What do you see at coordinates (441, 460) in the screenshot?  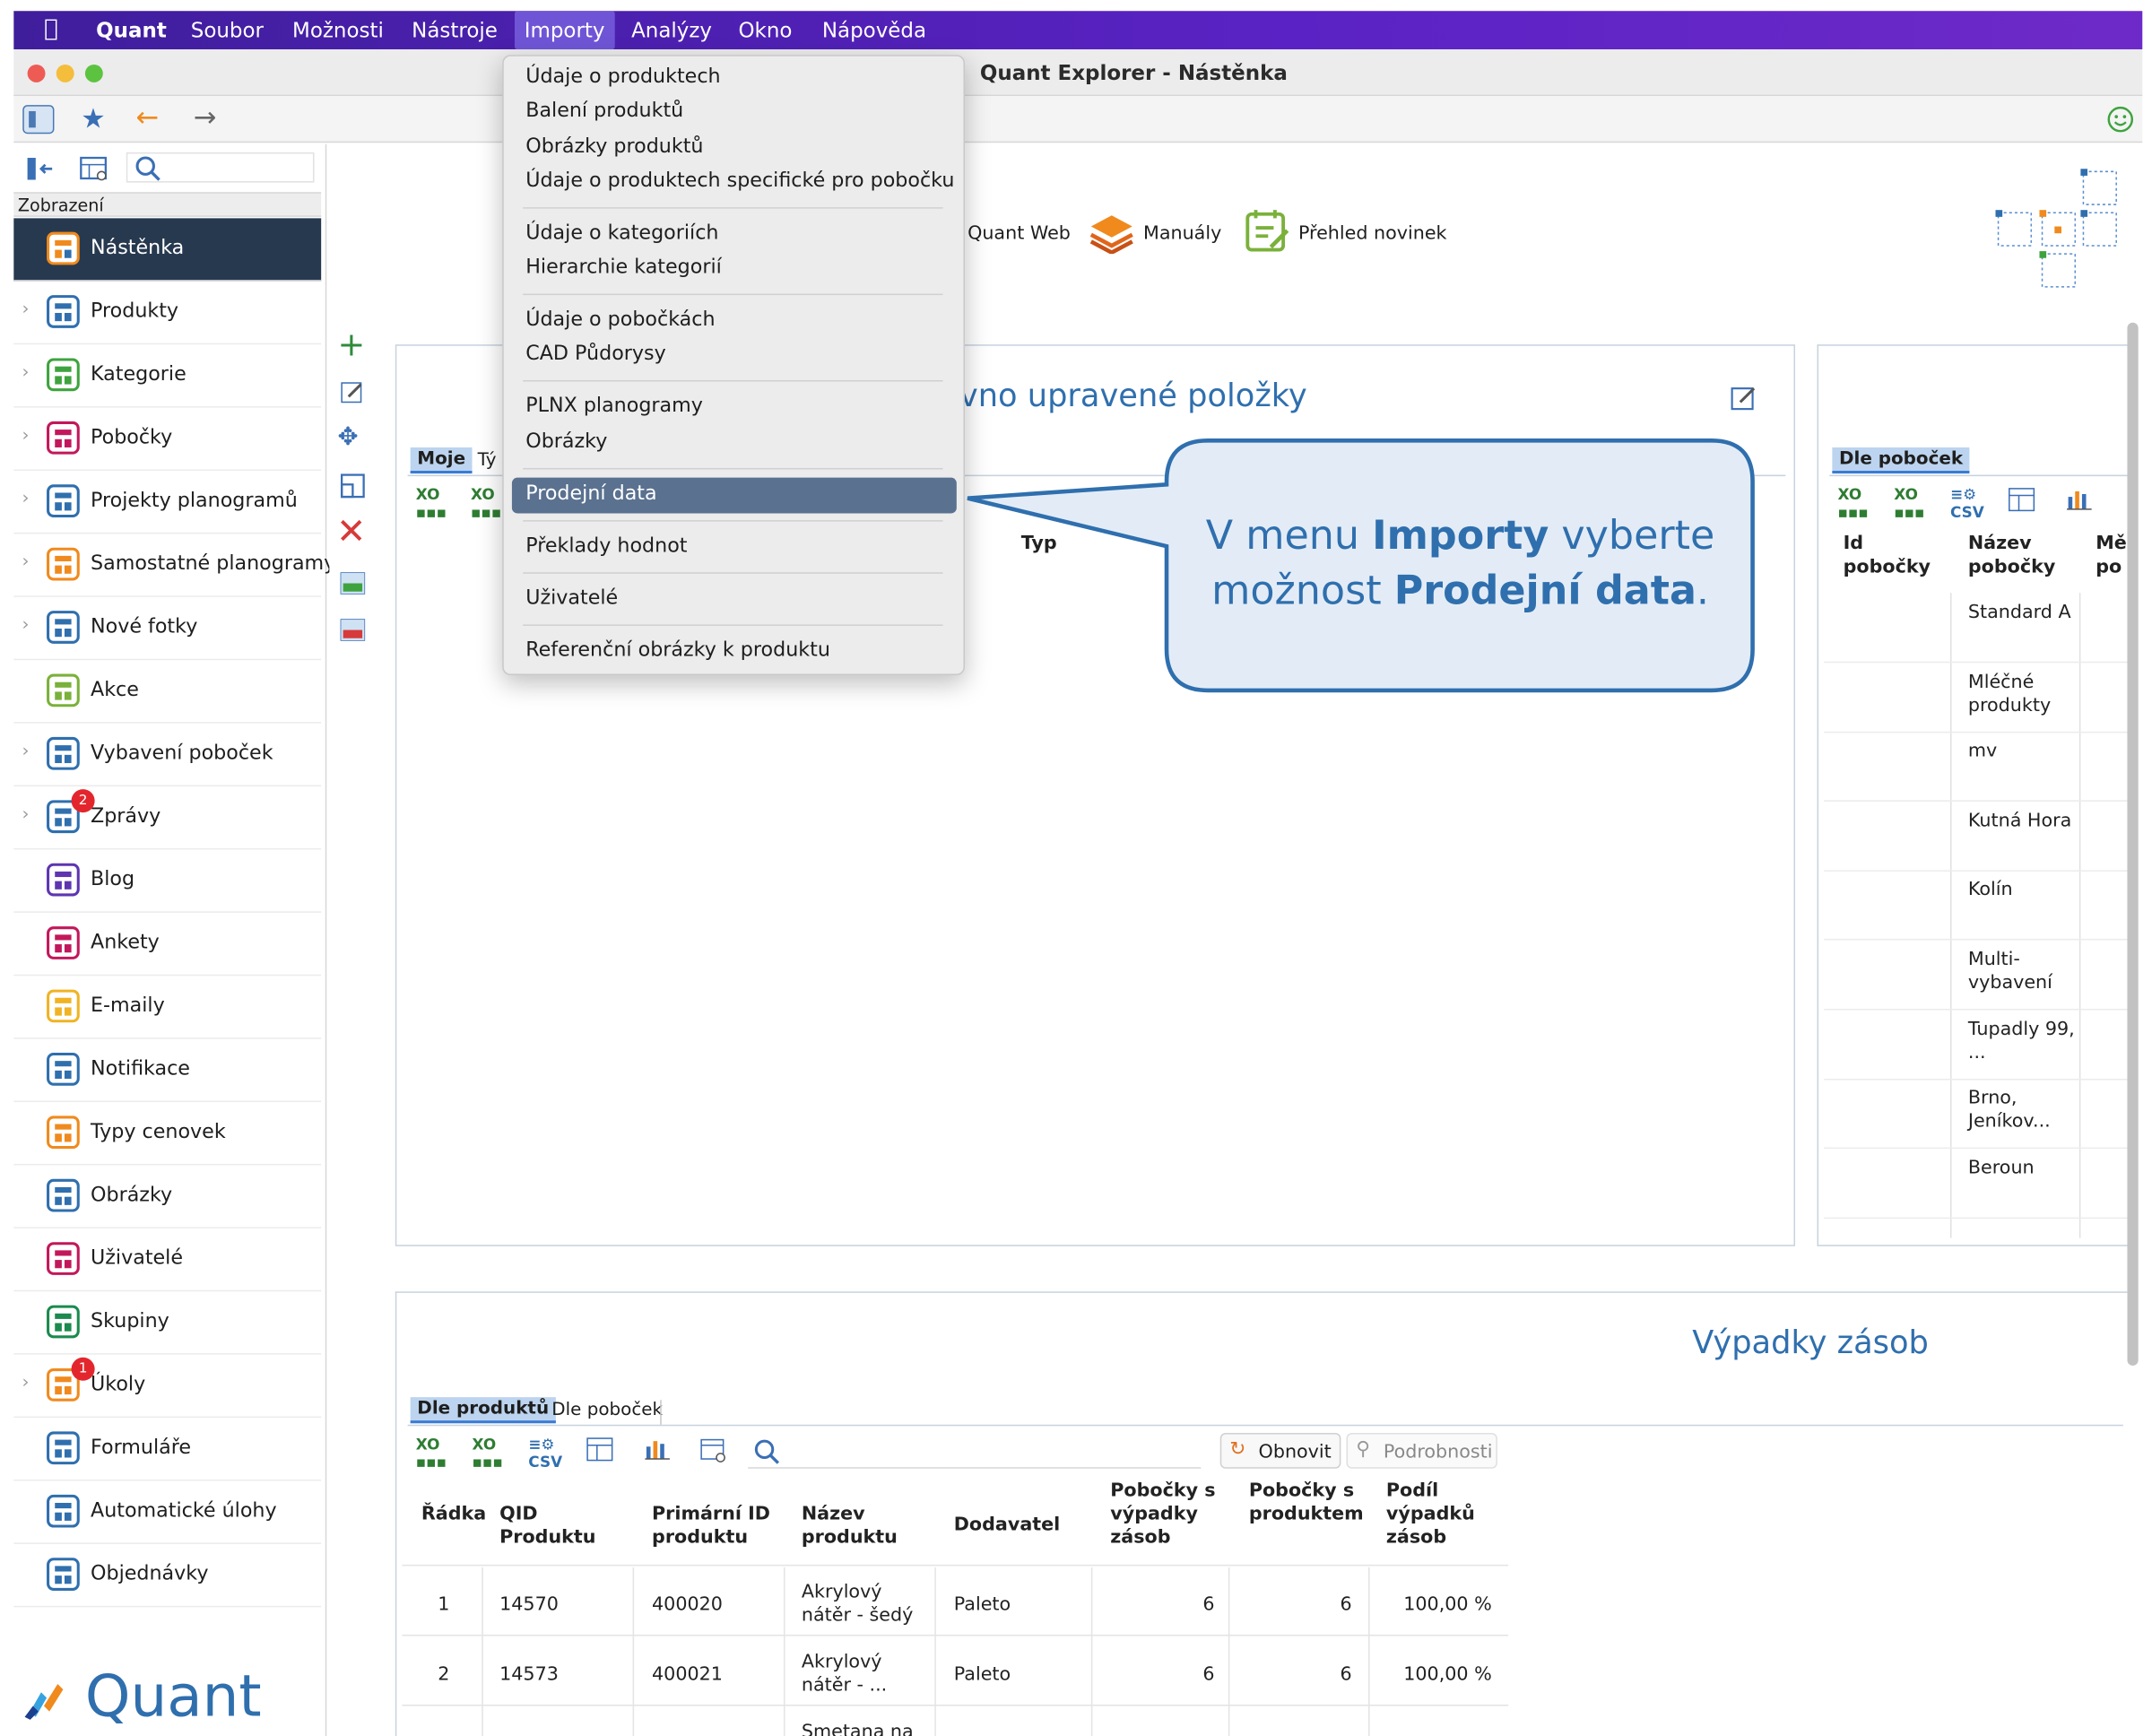 I see `tab-mine: Moje` at bounding box center [441, 460].